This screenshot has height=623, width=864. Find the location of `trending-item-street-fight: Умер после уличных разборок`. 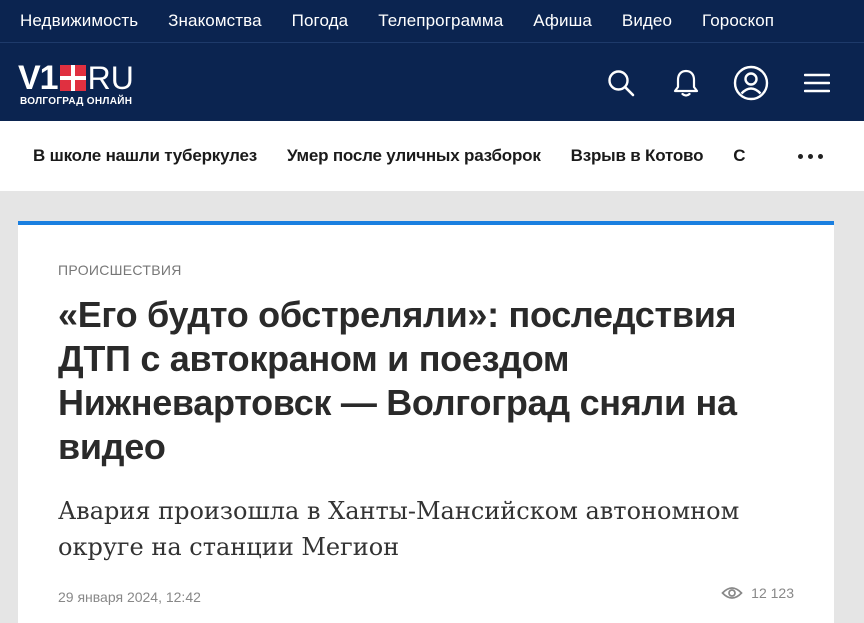

trending-item-street-fight: Умер после уличных разборок is located at coordinates (414, 156).